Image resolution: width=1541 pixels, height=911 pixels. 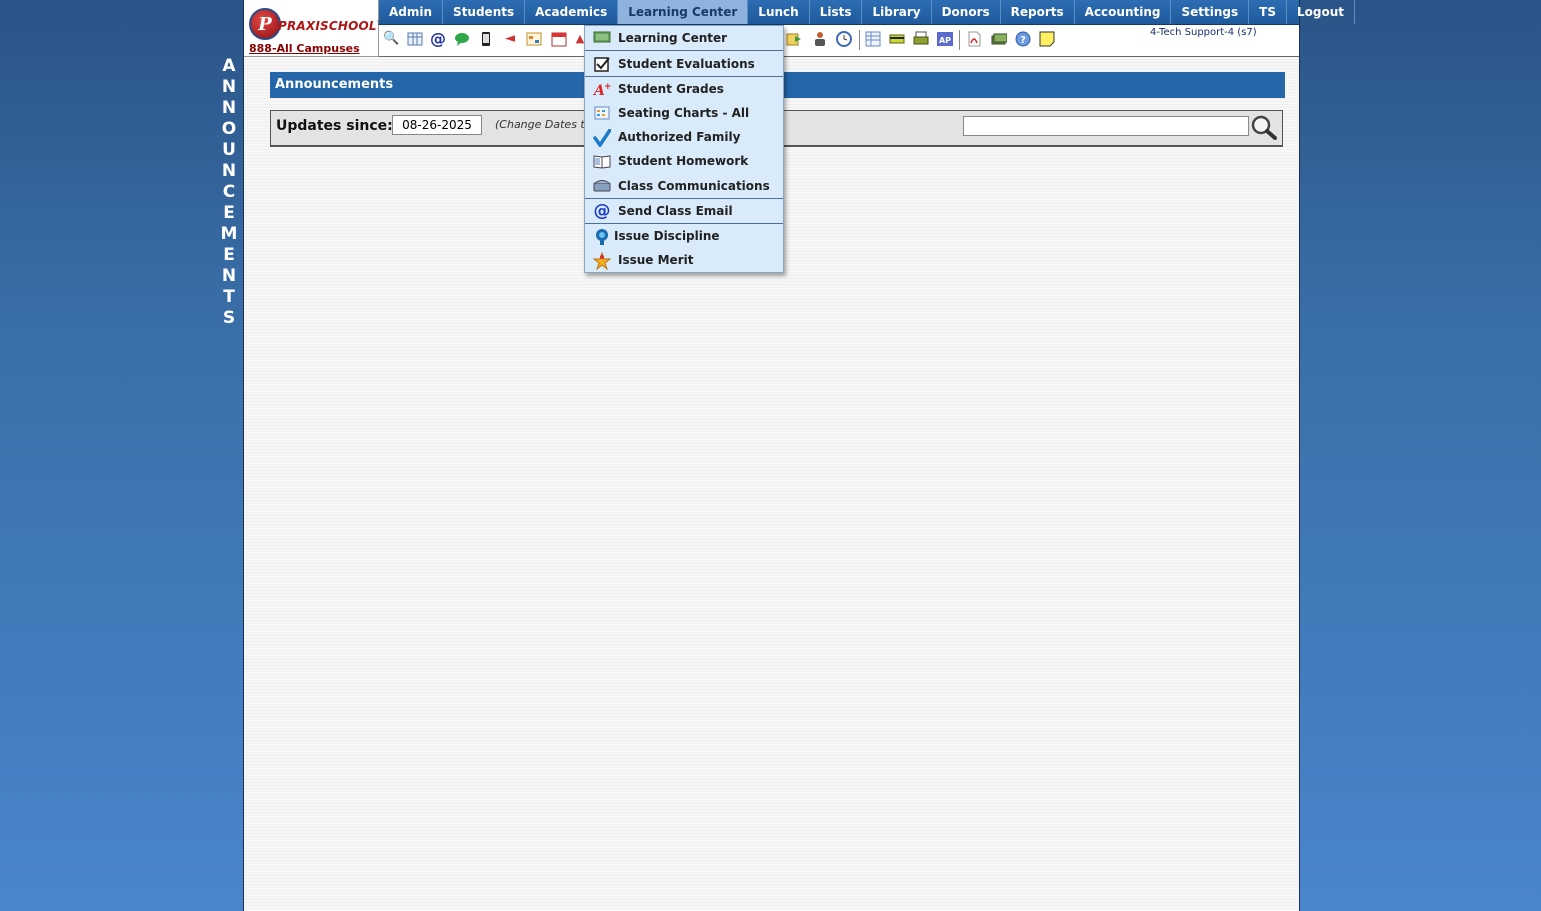 What do you see at coordinates (602, 186) in the screenshot?
I see `telephone-icon` at bounding box center [602, 186].